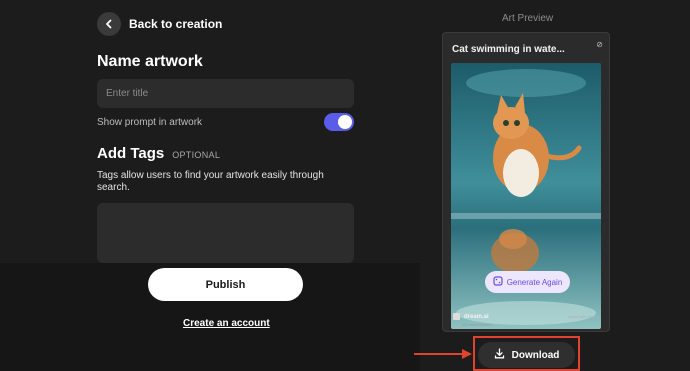  What do you see at coordinates (345, 122) in the screenshot?
I see `toggle-knob` at bounding box center [345, 122].